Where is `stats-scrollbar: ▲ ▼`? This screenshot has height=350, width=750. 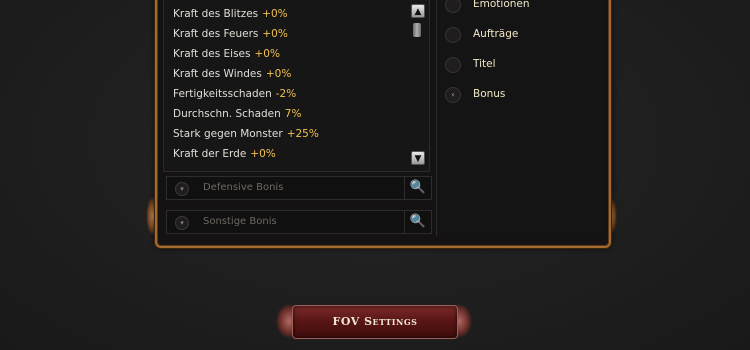 stats-scrollbar: ▲ ▼ is located at coordinates (418, 84).